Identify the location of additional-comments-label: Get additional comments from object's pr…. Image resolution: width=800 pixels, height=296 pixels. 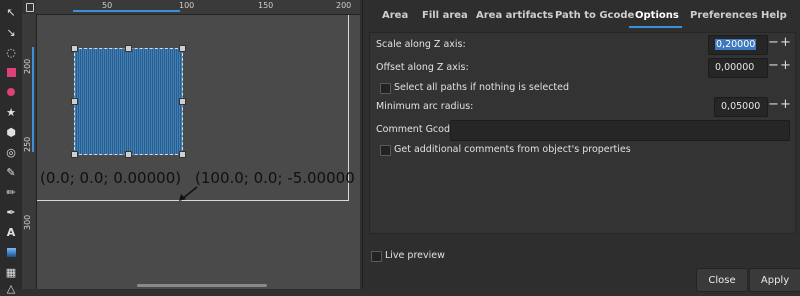
(512, 149).